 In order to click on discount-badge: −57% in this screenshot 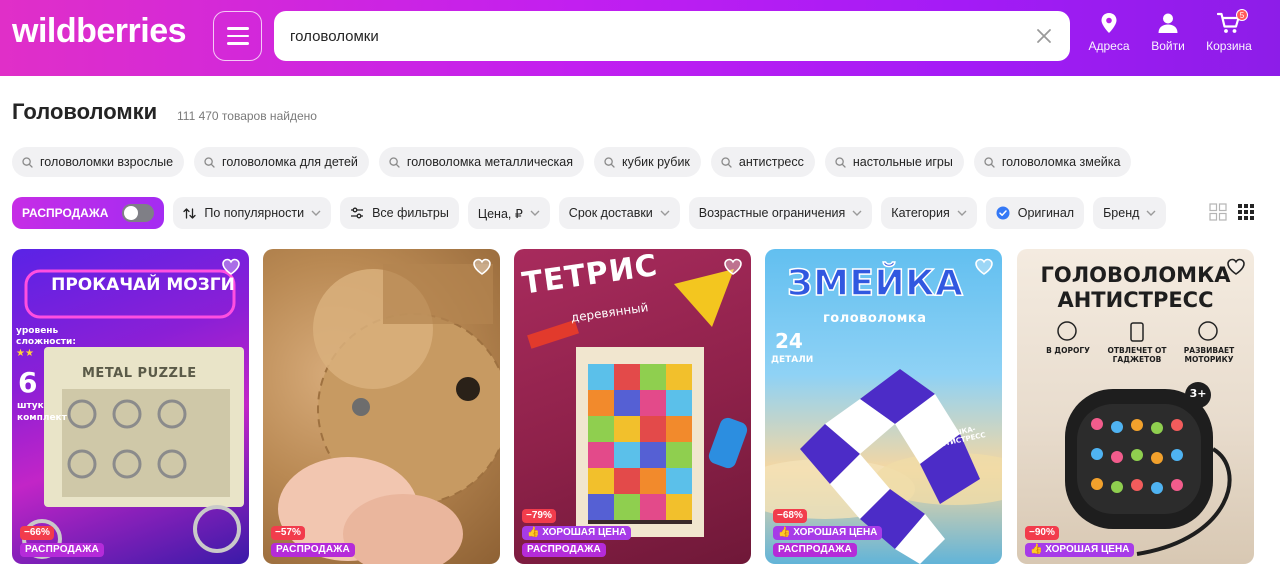, I will do `click(288, 533)`.